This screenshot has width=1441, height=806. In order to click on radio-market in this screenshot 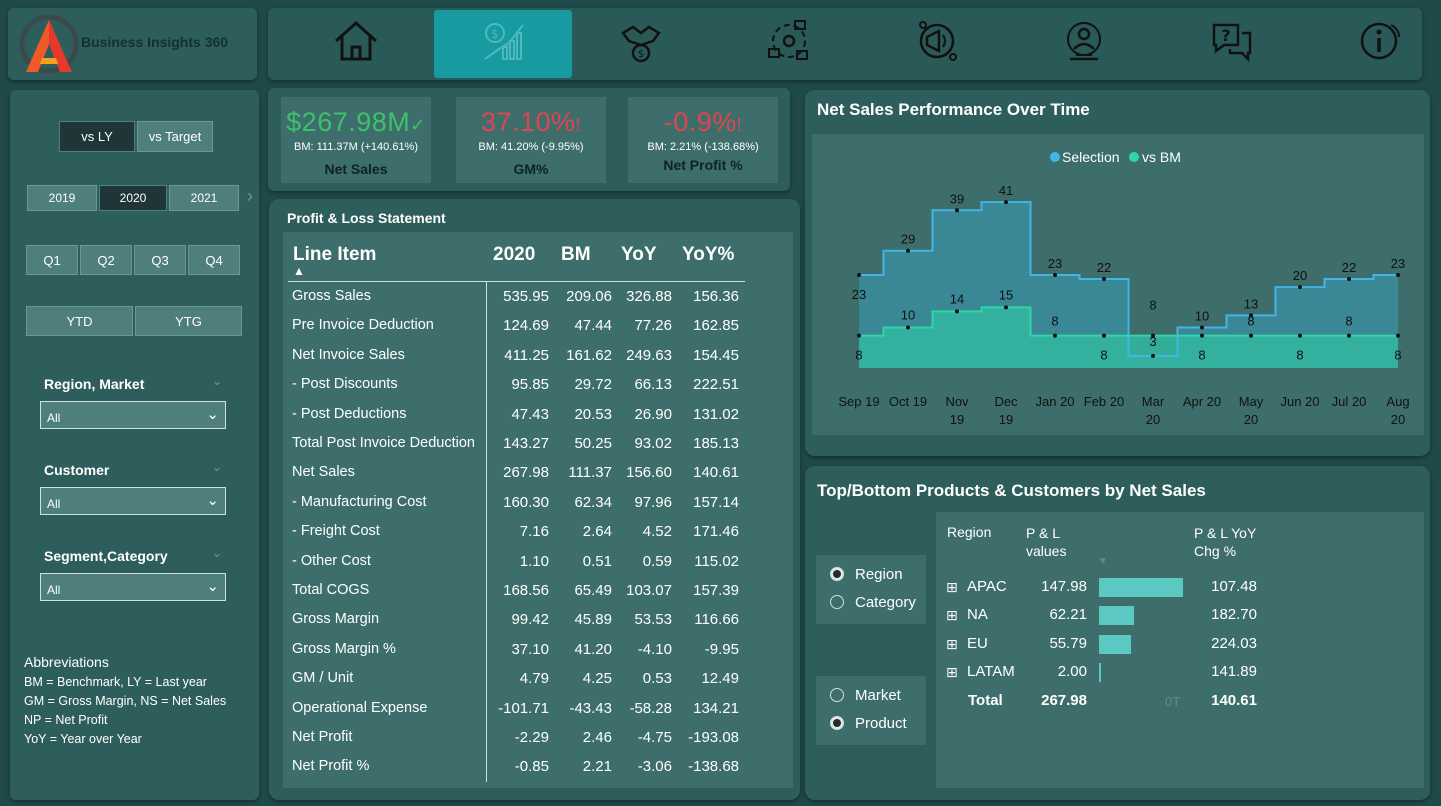, I will do `click(837, 695)`.